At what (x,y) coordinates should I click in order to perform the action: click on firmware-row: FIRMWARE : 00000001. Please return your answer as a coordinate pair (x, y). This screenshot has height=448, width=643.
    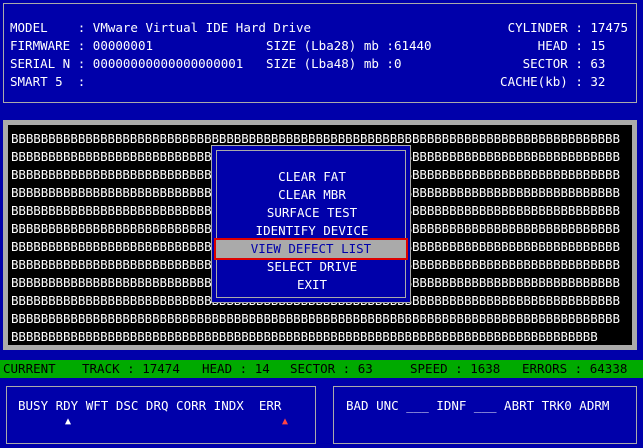
    Looking at the image, I should click on (81, 46).